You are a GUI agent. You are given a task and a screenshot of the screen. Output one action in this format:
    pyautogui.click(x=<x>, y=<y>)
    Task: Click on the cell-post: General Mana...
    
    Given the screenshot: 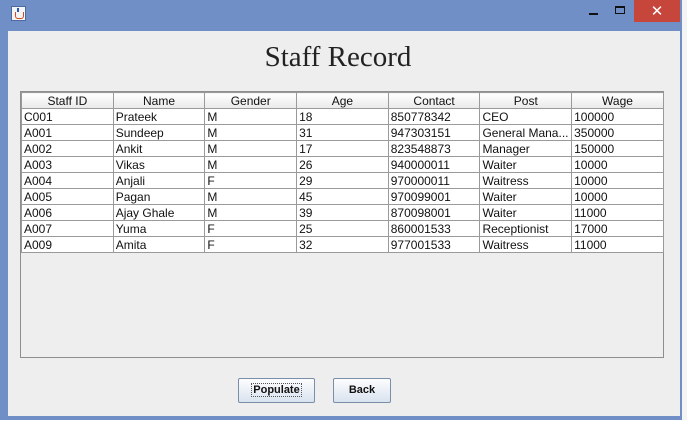 What is the action you would take?
    pyautogui.click(x=526, y=132)
    